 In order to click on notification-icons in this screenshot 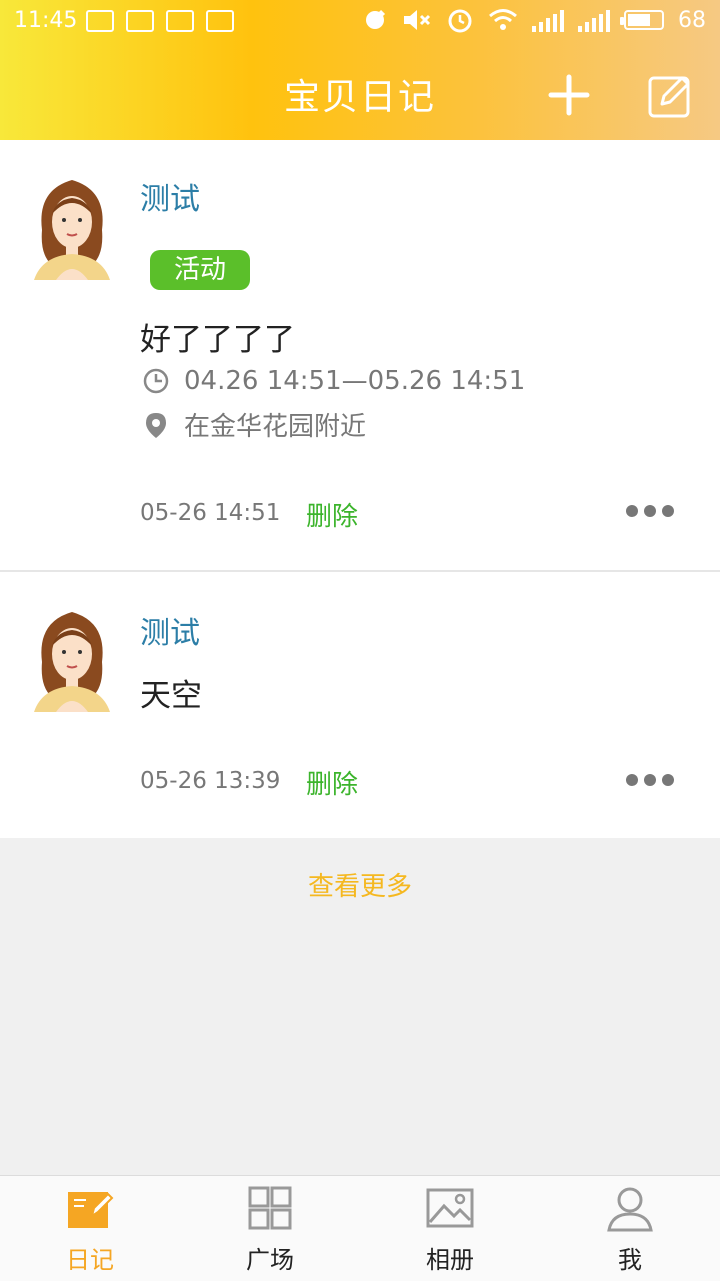, I will do `click(160, 21)`.